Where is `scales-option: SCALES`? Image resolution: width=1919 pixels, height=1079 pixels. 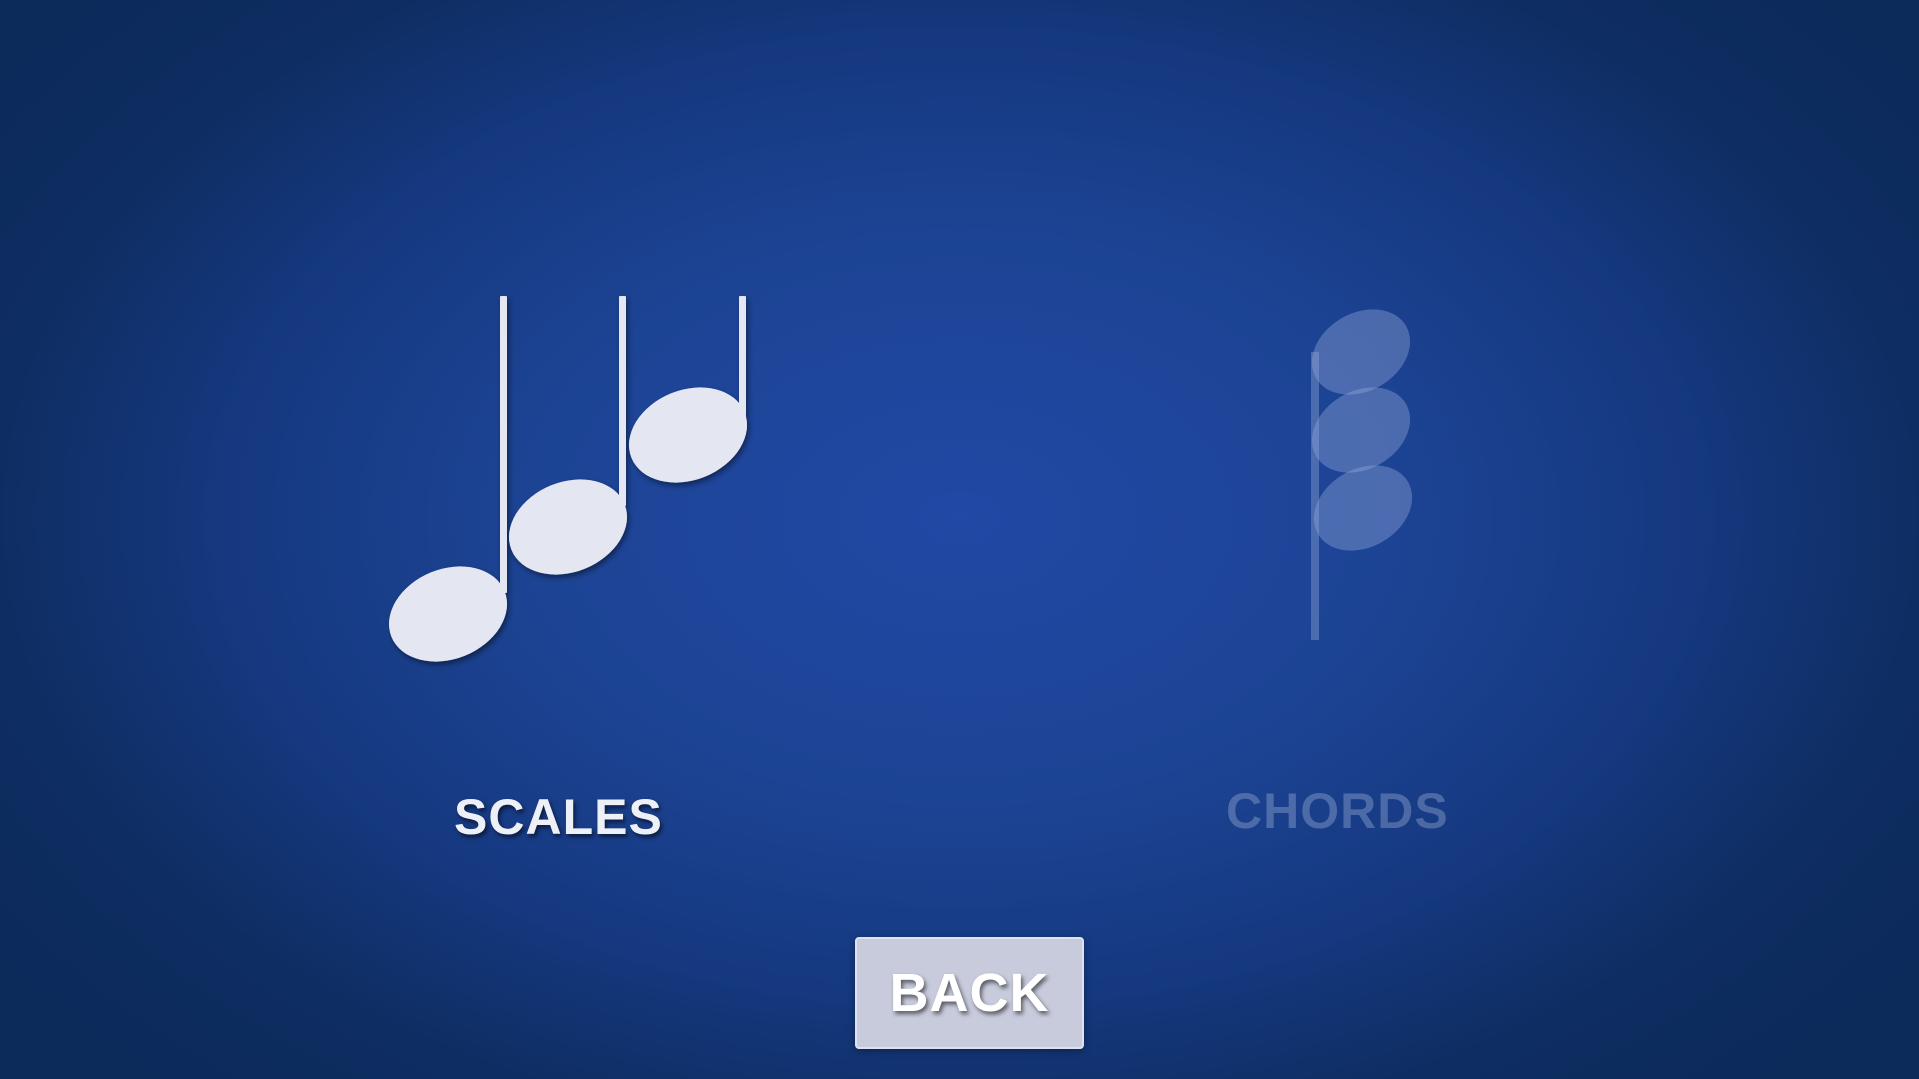
scales-option: SCALES is located at coordinates (570, 570).